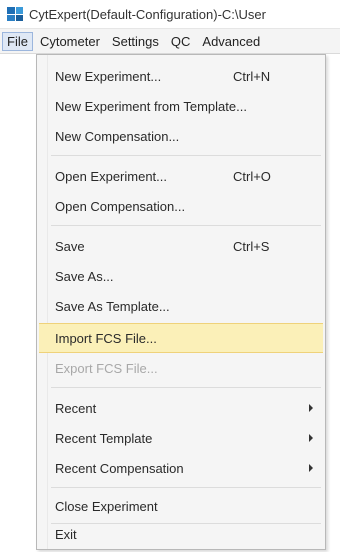  What do you see at coordinates (181, 41) in the screenshot?
I see `menu-qc: QC` at bounding box center [181, 41].